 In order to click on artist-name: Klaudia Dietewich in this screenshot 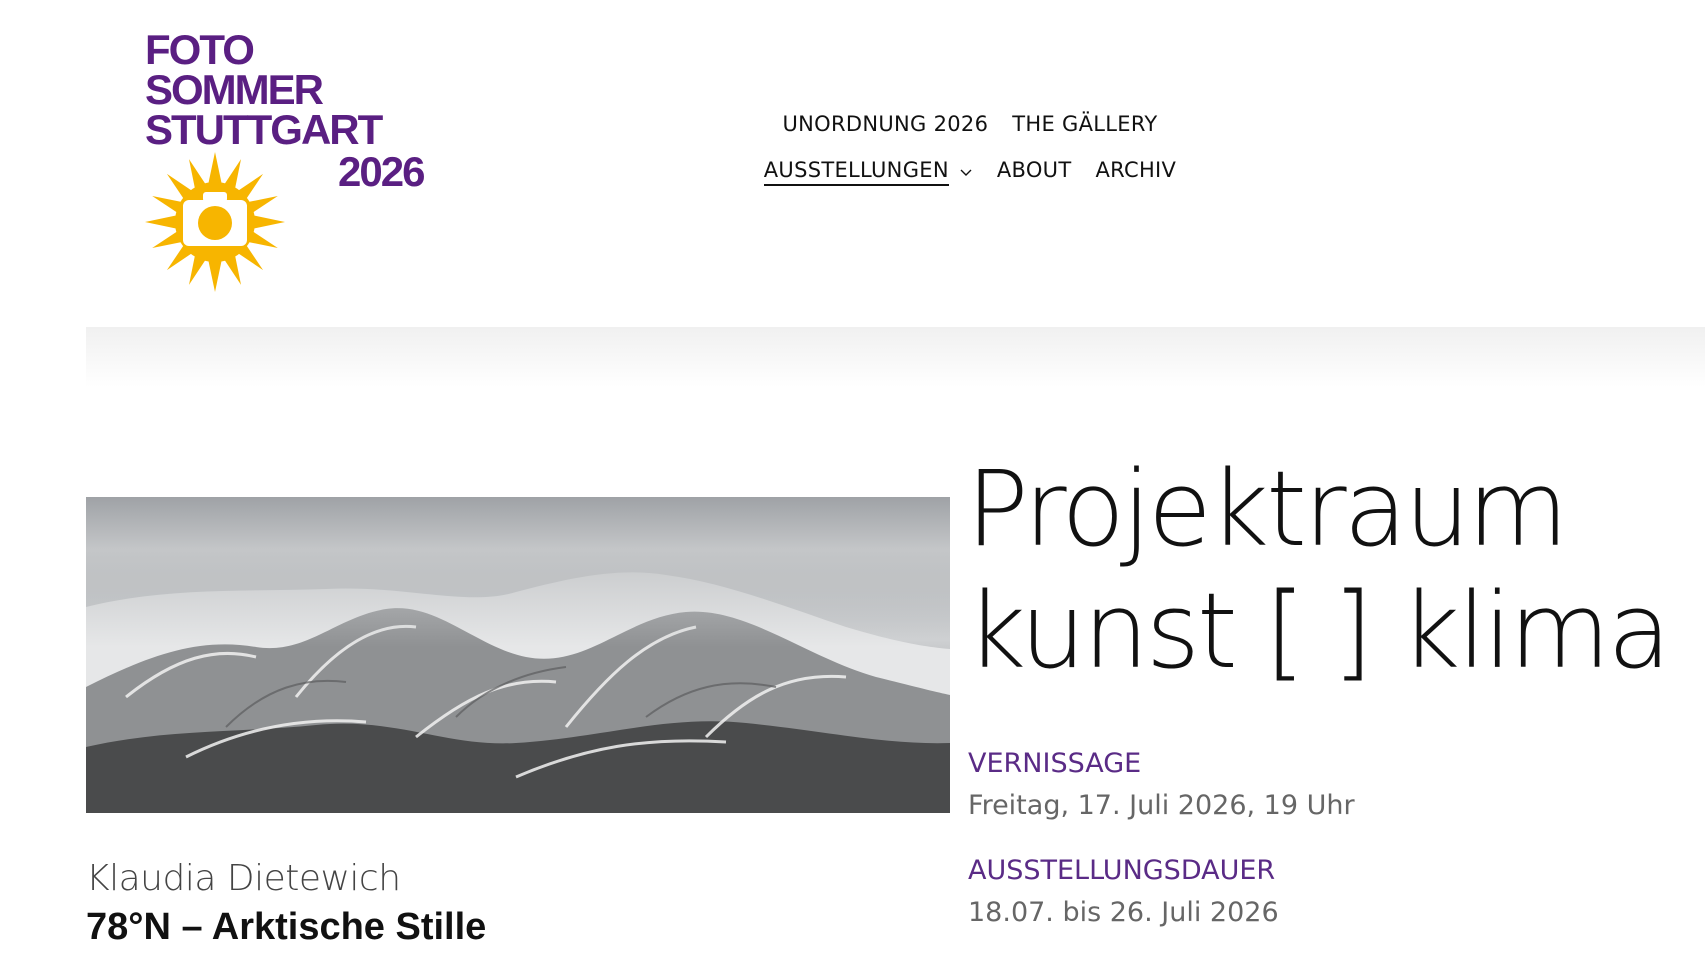, I will do `click(243, 878)`.